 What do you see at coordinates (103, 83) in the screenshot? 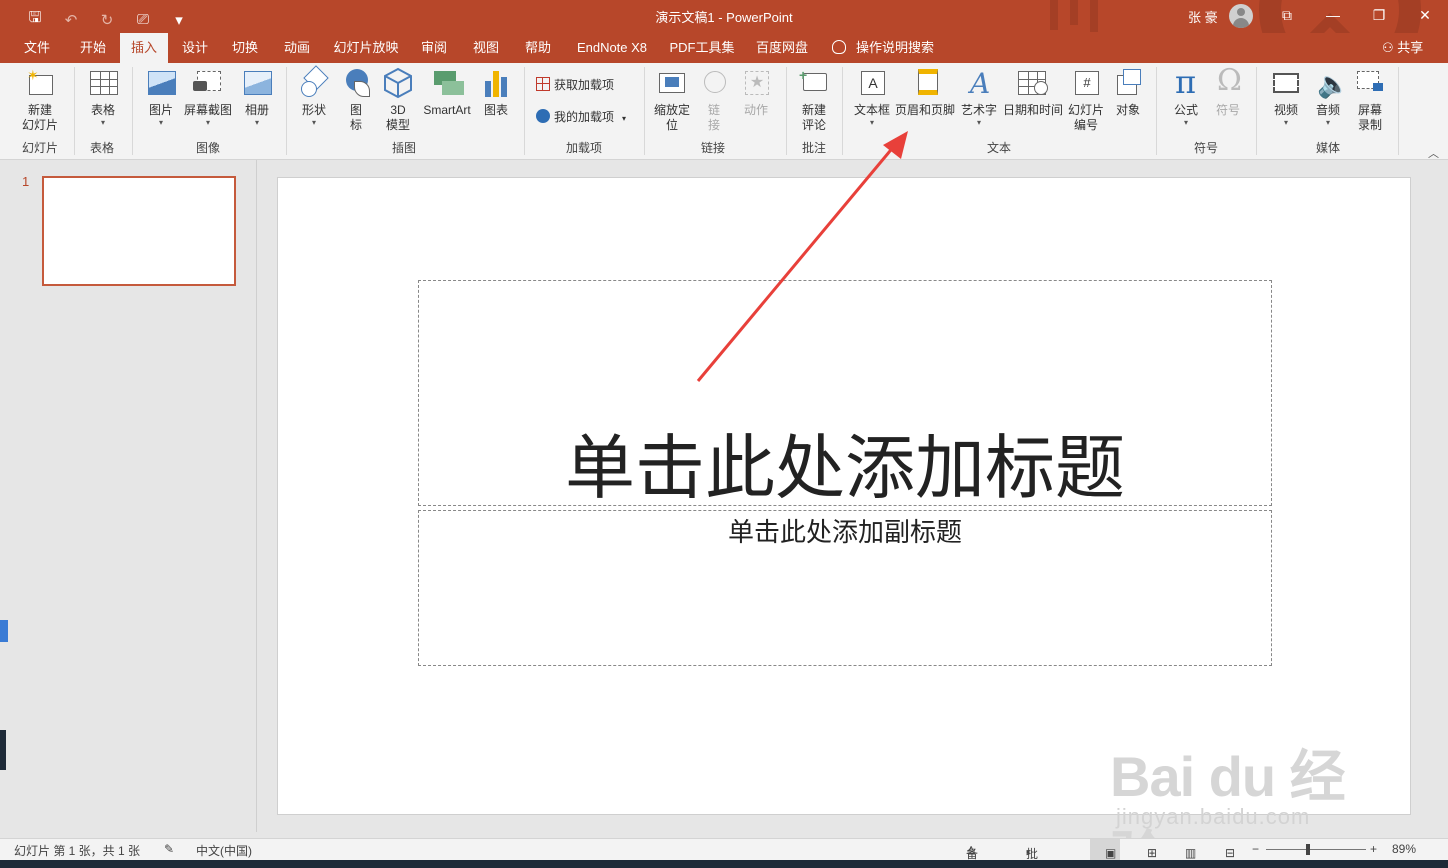
I see `table-icon` at bounding box center [103, 83].